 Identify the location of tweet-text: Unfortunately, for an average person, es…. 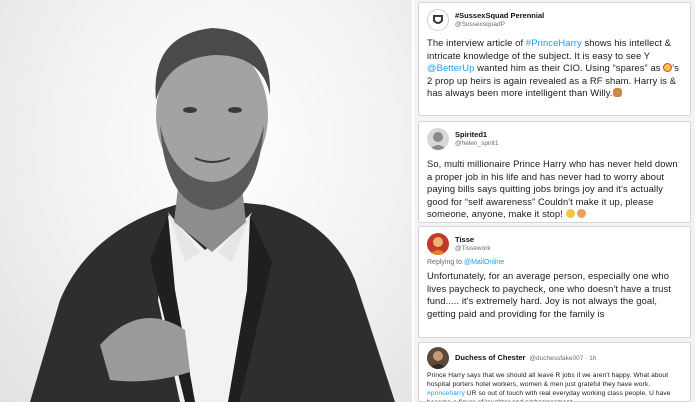
(549, 294).